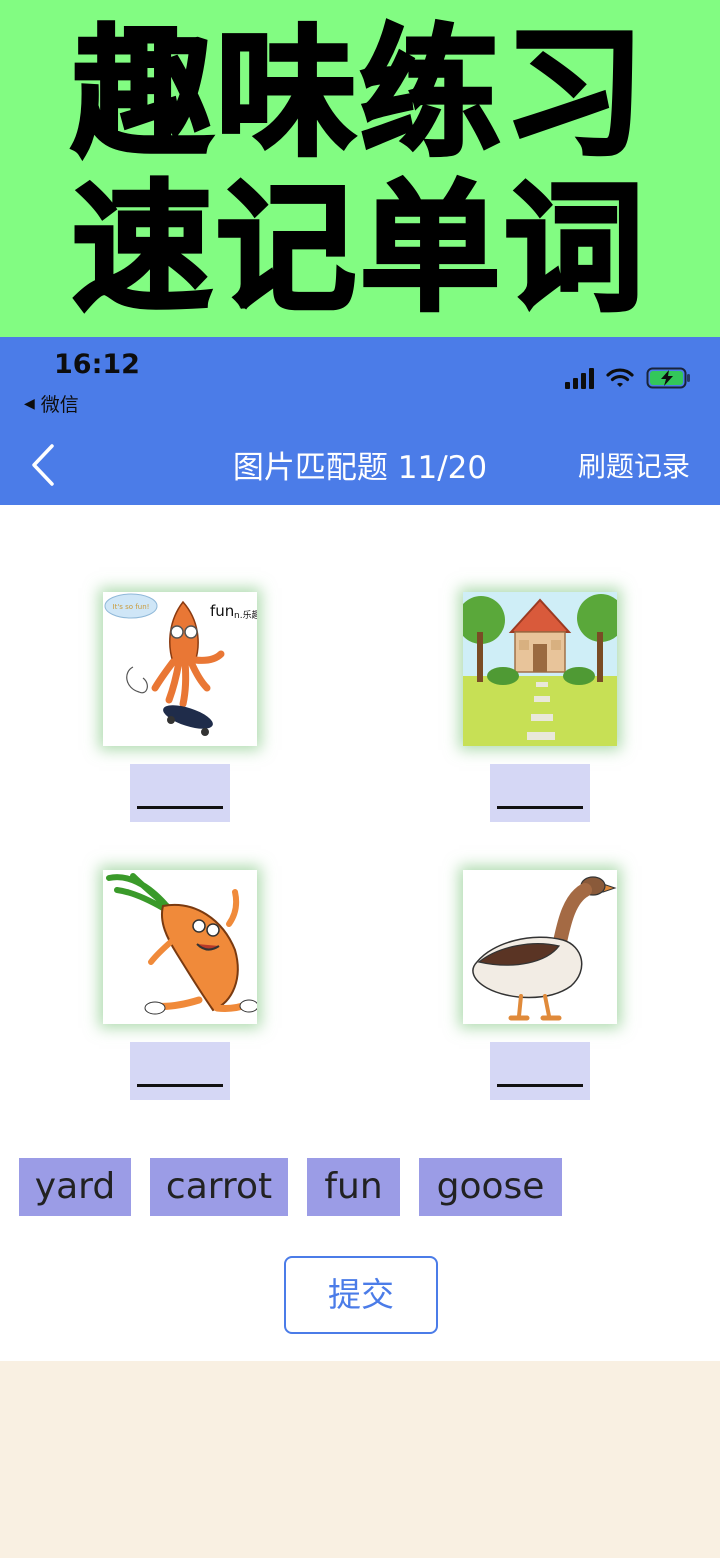 The image size is (720, 1558). I want to click on picture-card-goose, so click(540, 947).